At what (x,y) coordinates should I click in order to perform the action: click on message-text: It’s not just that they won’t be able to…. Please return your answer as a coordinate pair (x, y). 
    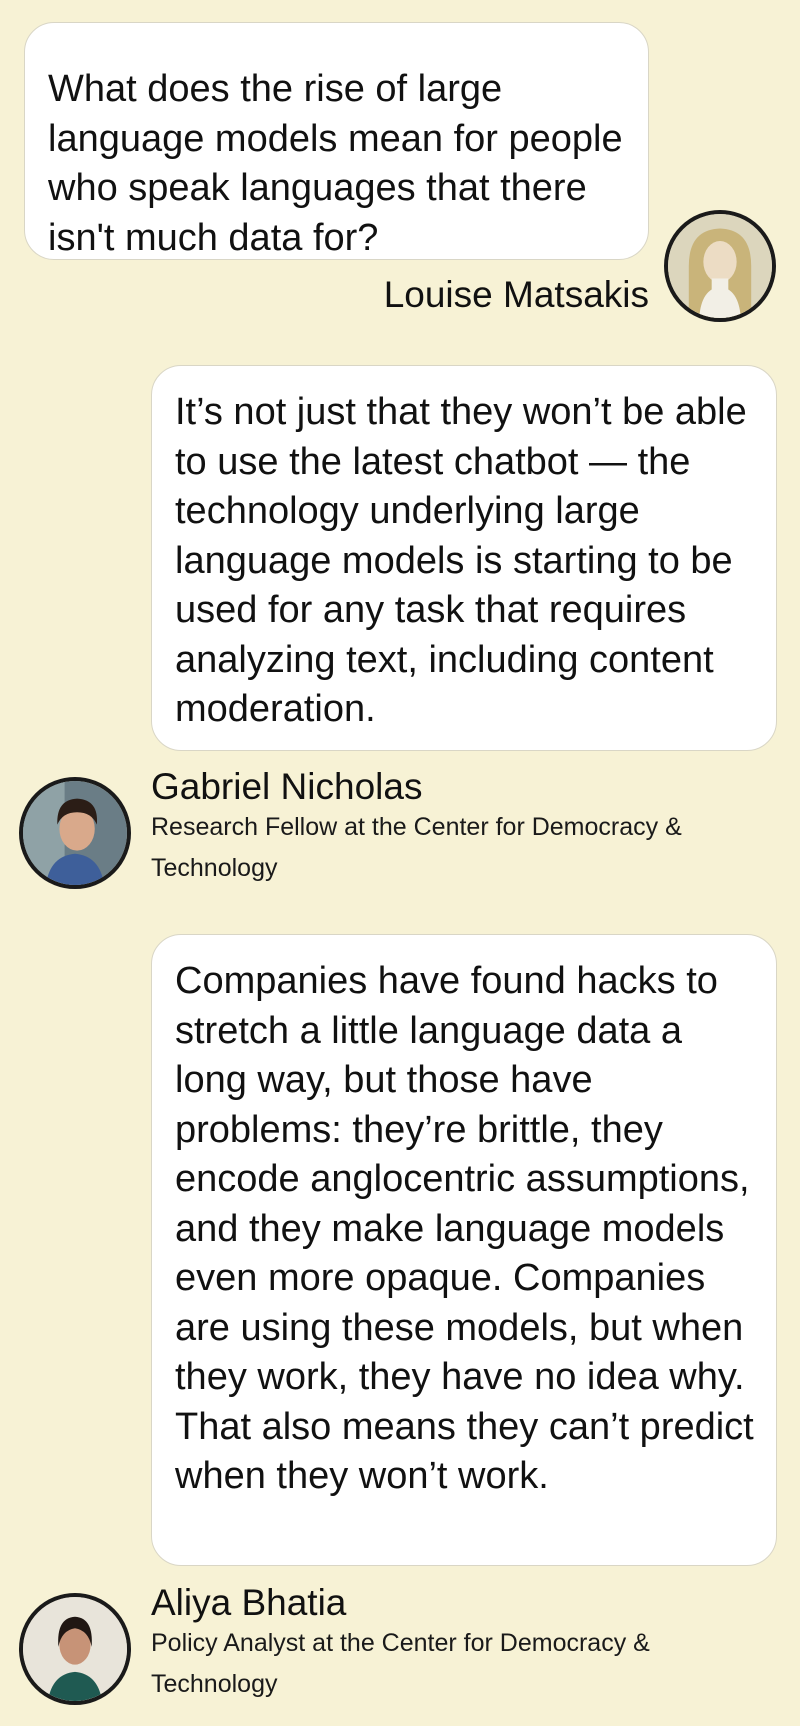
    Looking at the image, I should click on (461, 560).